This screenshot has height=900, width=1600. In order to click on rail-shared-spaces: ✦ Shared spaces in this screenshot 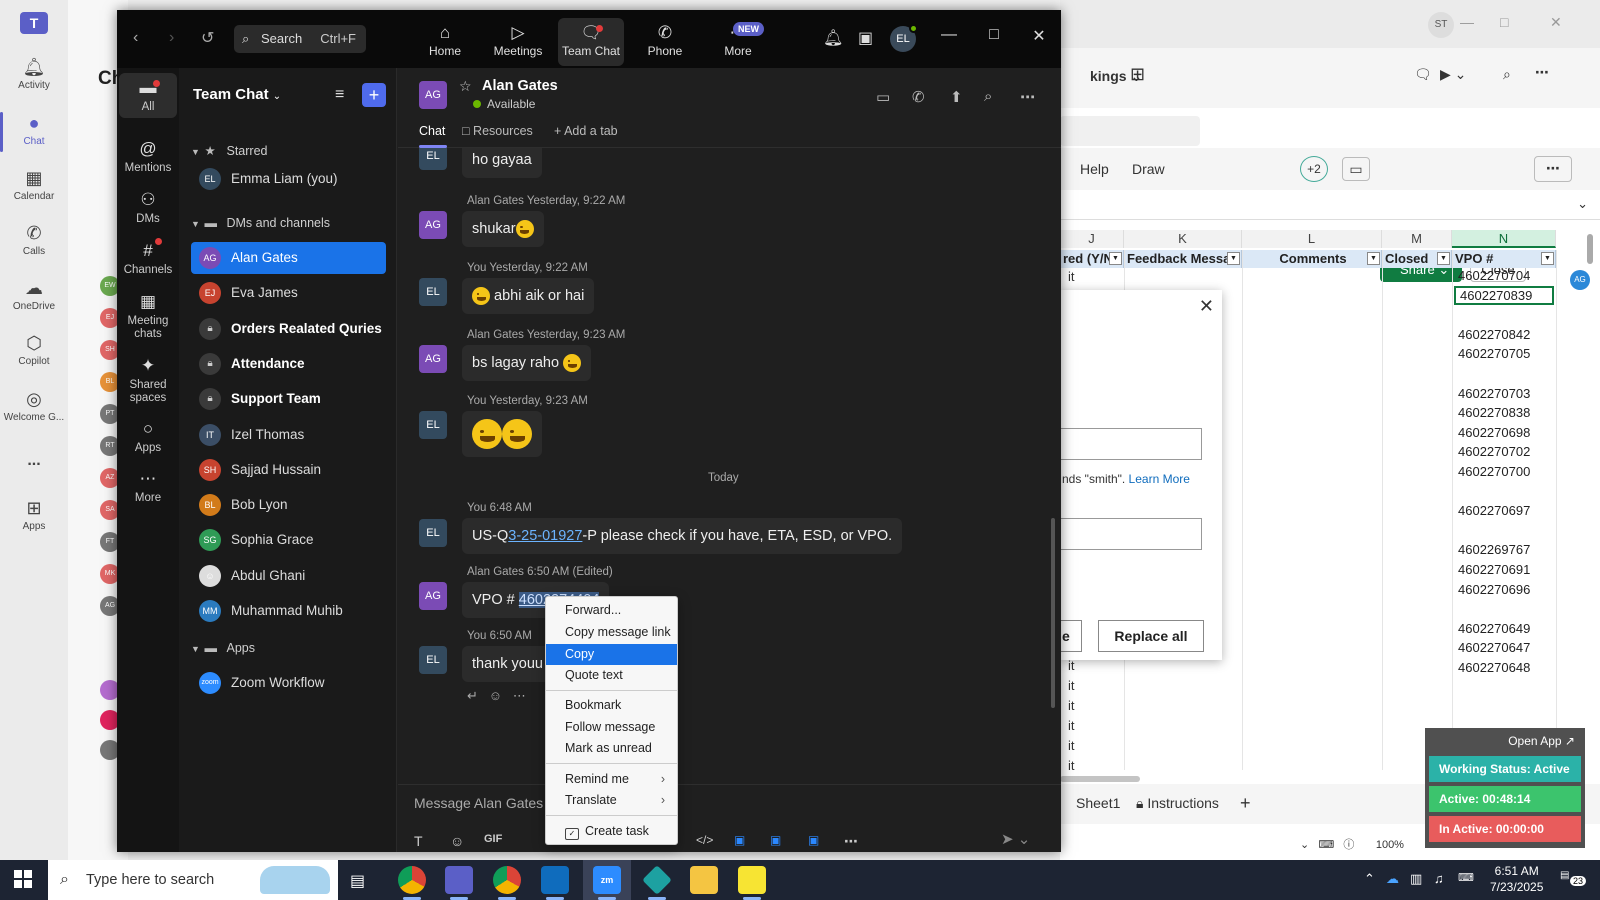, I will do `click(148, 380)`.